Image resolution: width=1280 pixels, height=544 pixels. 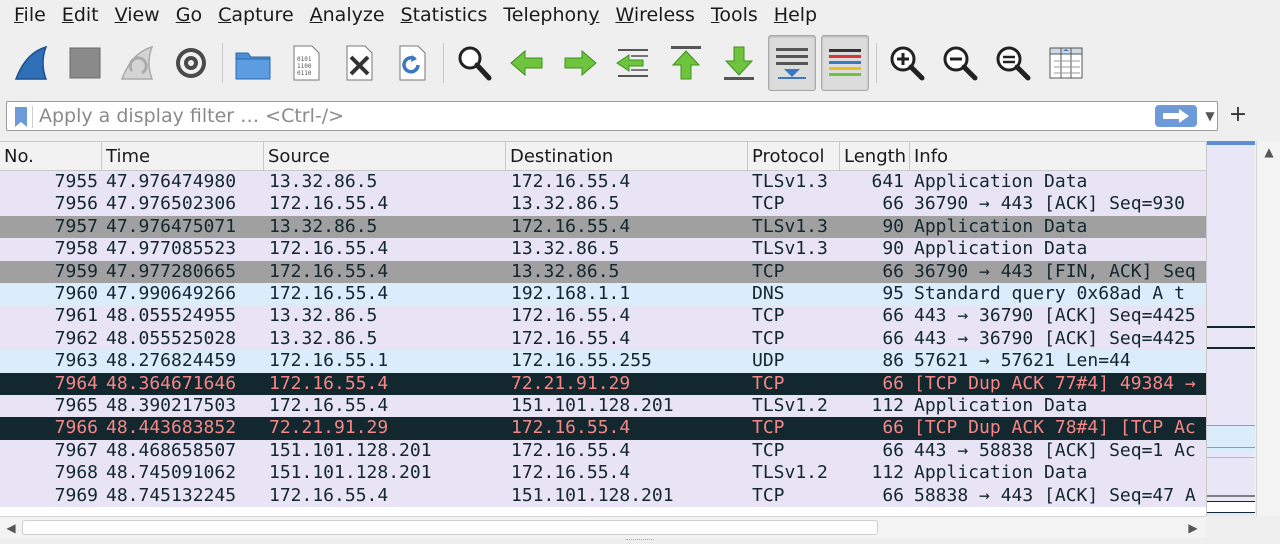 I want to click on menu-wireless: Wireless, so click(x=655, y=15).